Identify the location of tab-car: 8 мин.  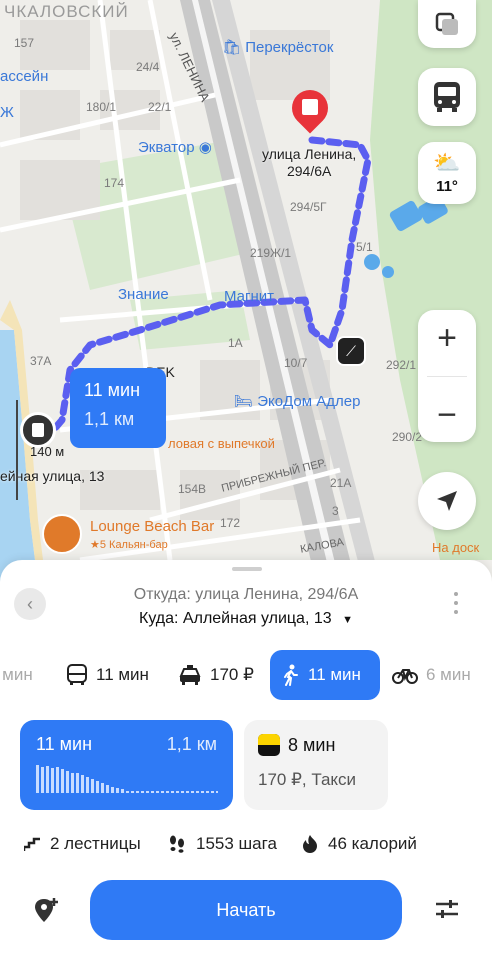
(16, 675).